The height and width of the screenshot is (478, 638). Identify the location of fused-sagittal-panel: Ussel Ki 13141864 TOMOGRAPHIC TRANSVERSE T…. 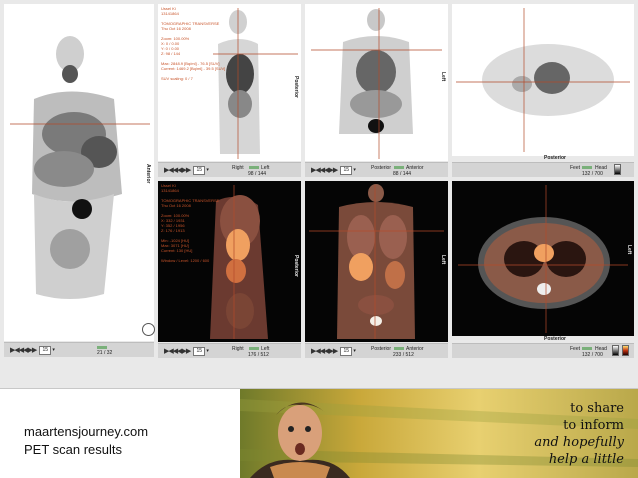
(229, 261).